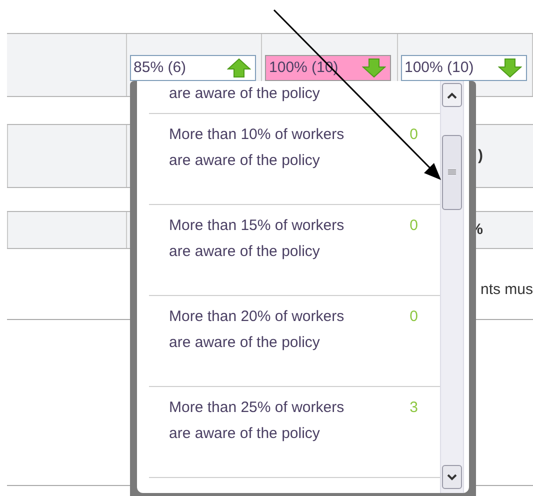  What do you see at coordinates (480, 156) in the screenshot?
I see `cell-text: )` at bounding box center [480, 156].